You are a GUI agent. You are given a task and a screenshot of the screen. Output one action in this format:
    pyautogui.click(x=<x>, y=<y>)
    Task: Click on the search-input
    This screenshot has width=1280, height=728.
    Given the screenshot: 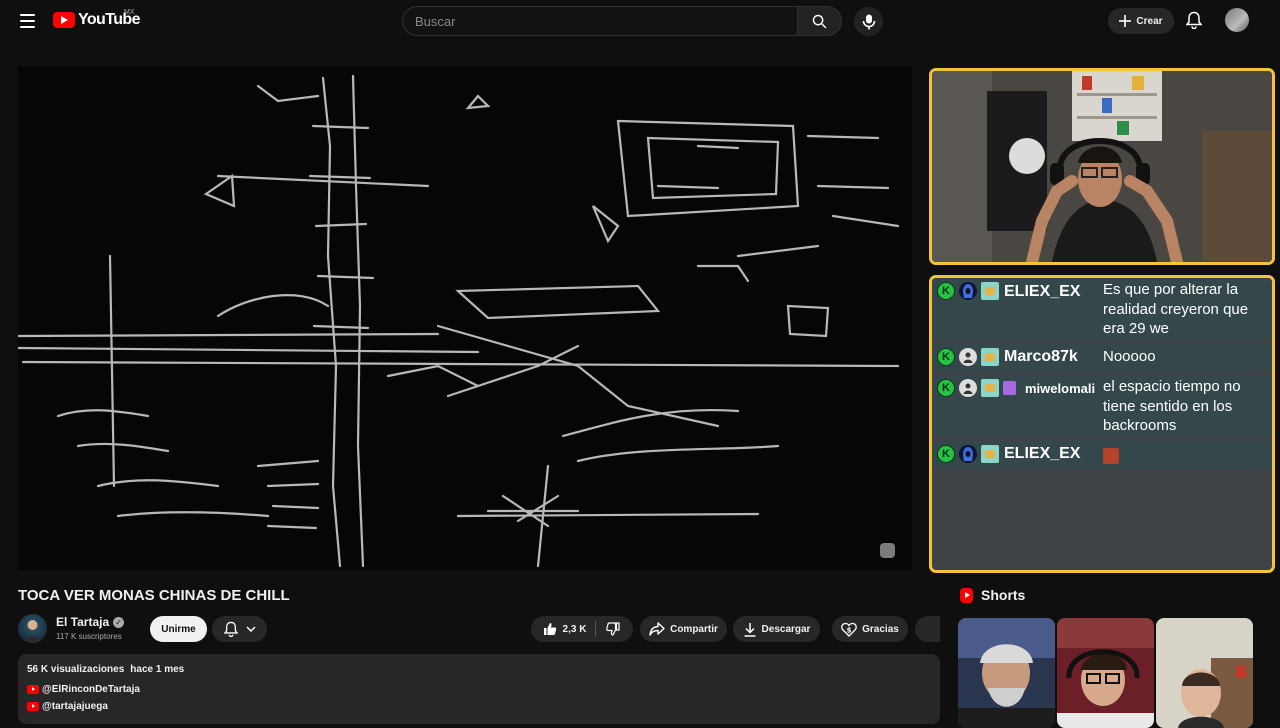 What is the action you would take?
    pyautogui.click(x=599, y=21)
    